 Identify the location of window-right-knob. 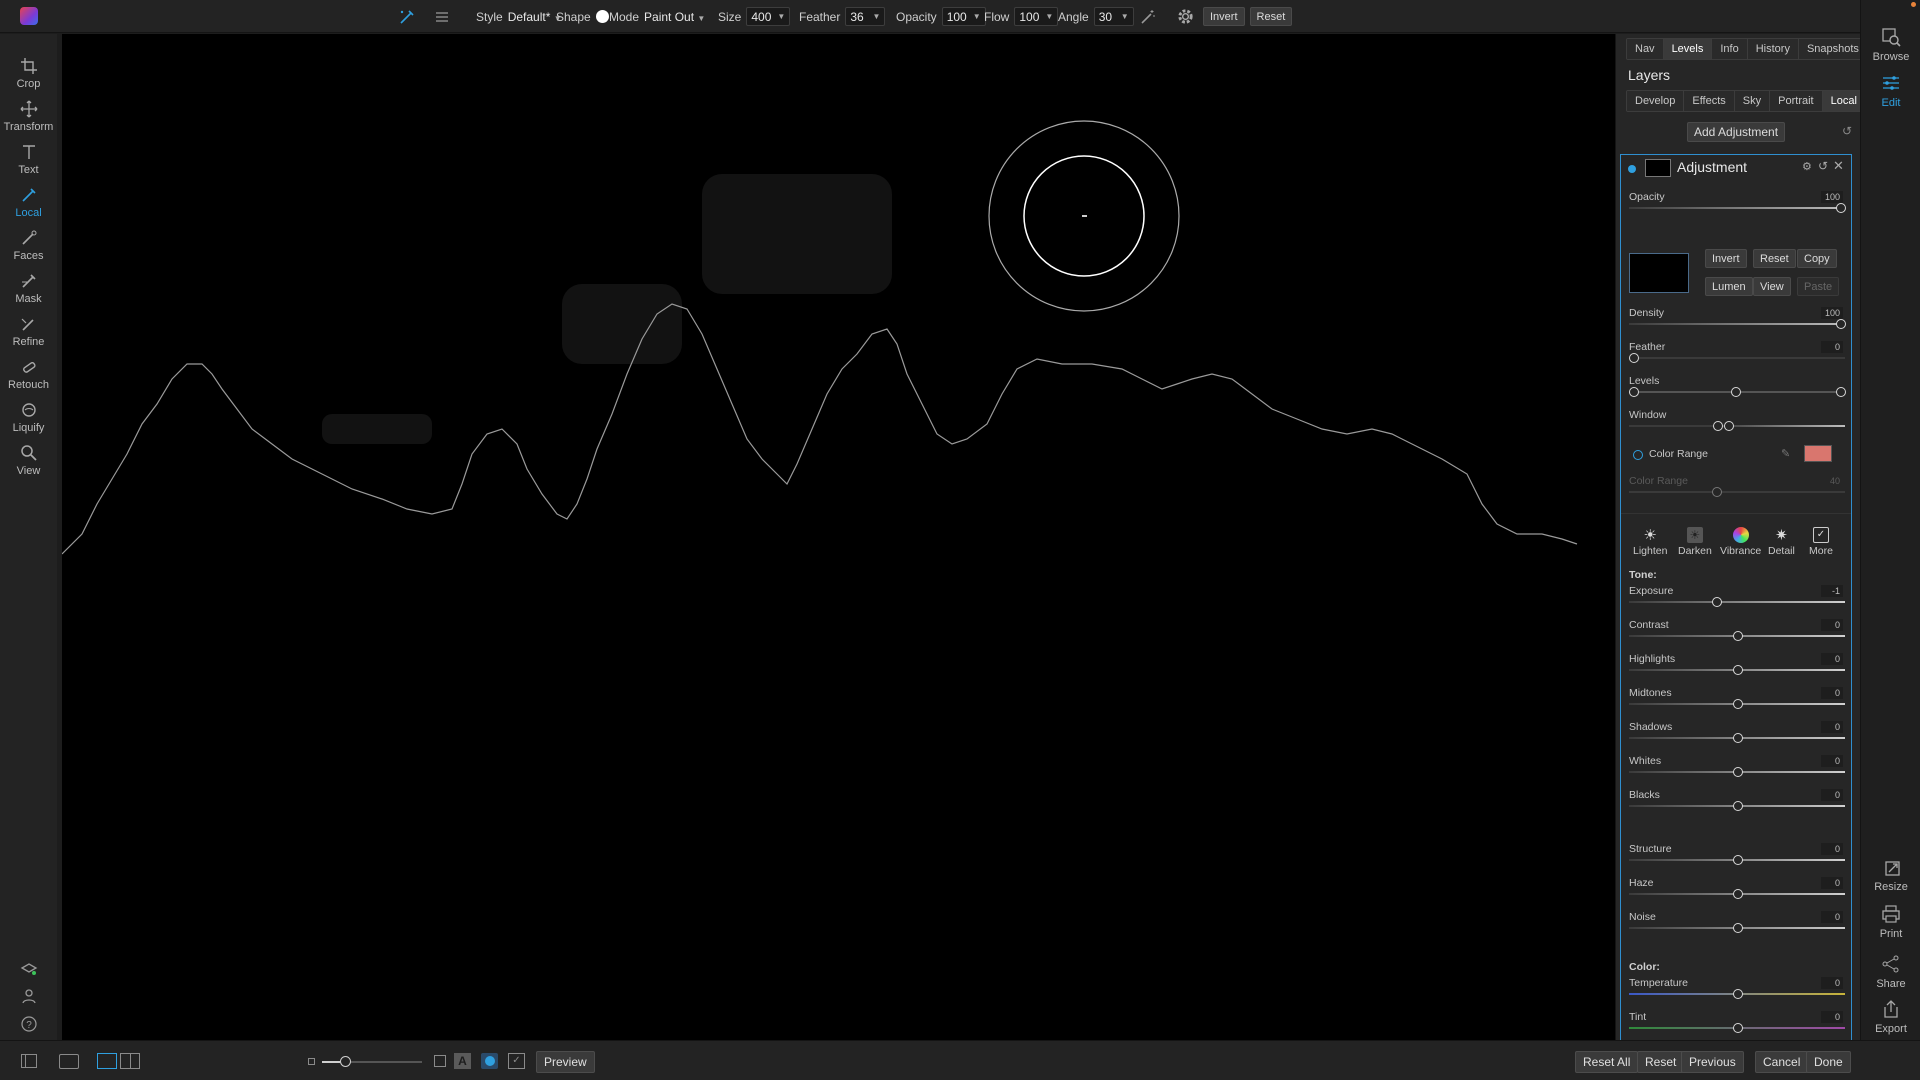
(1729, 426).